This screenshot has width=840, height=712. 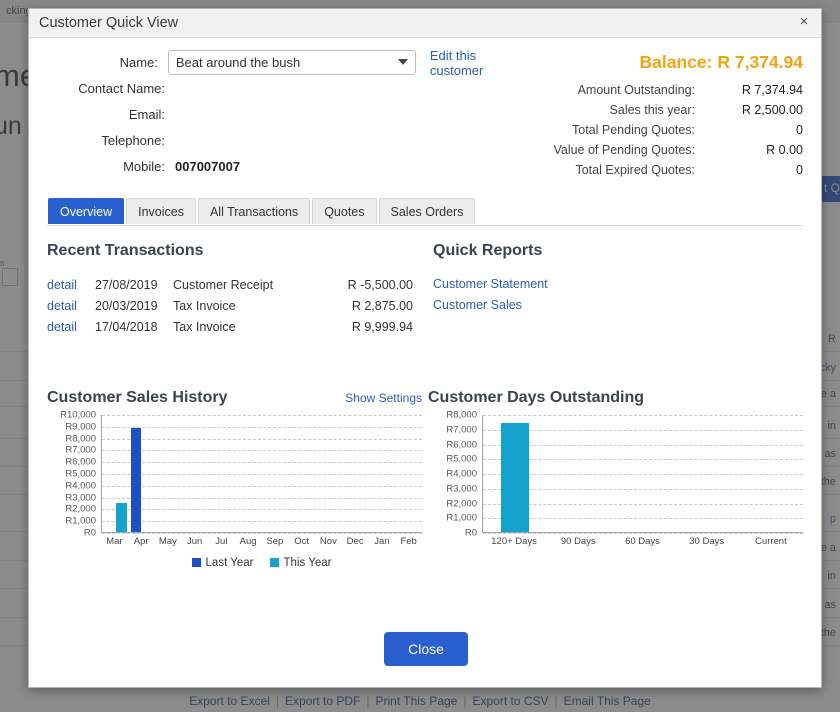 I want to click on legend-item: Last Year, so click(x=222, y=563).